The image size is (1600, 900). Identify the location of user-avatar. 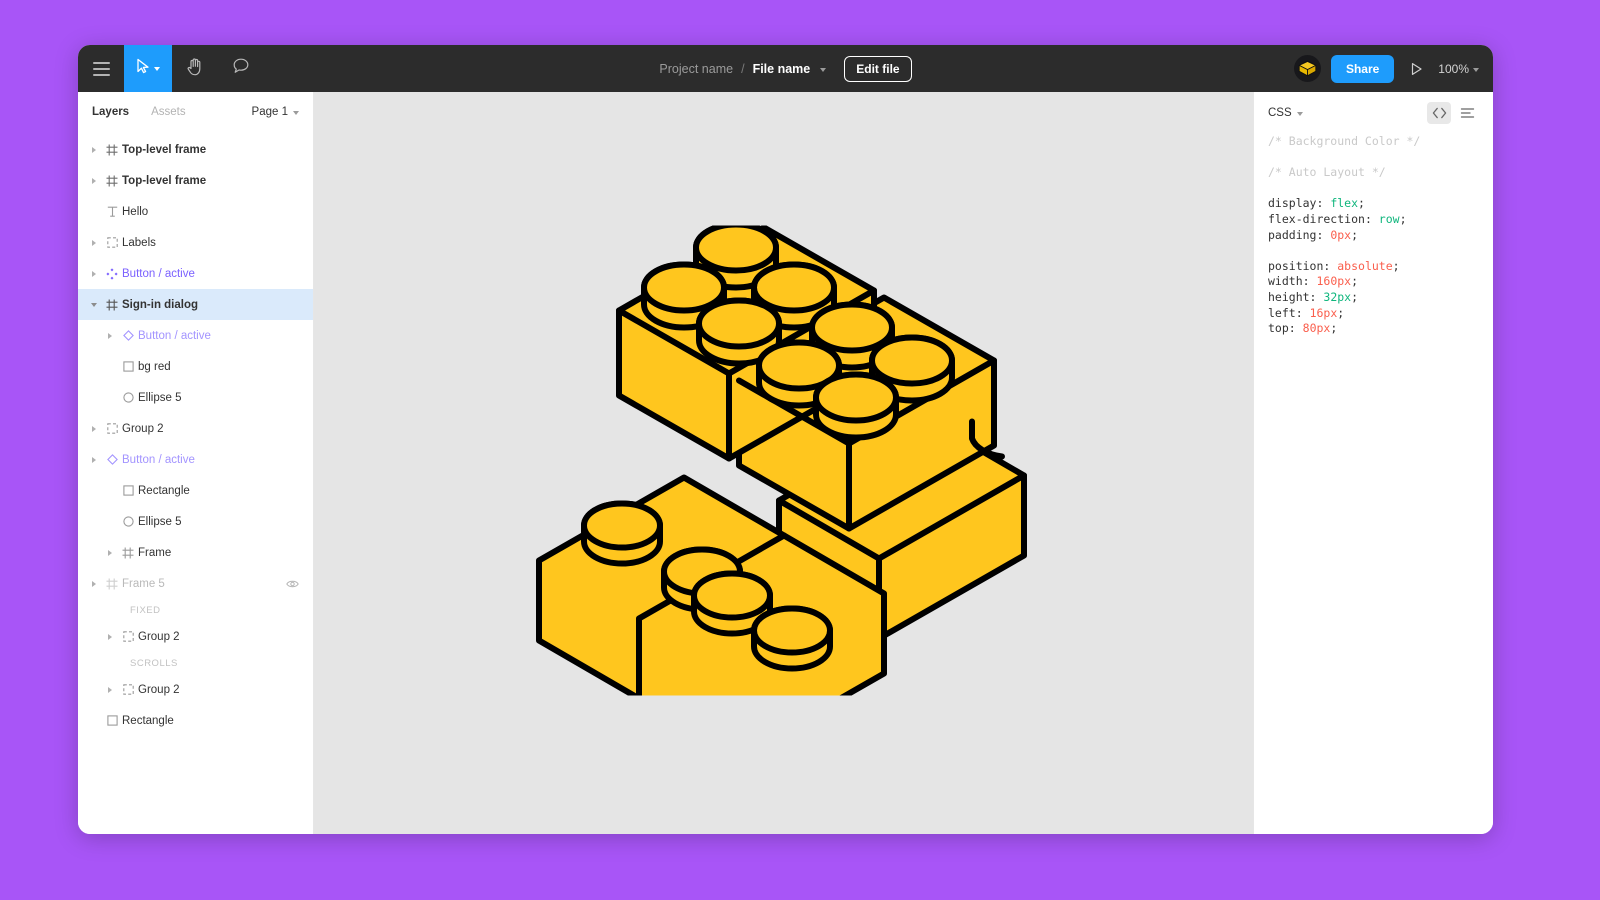
(1307, 68).